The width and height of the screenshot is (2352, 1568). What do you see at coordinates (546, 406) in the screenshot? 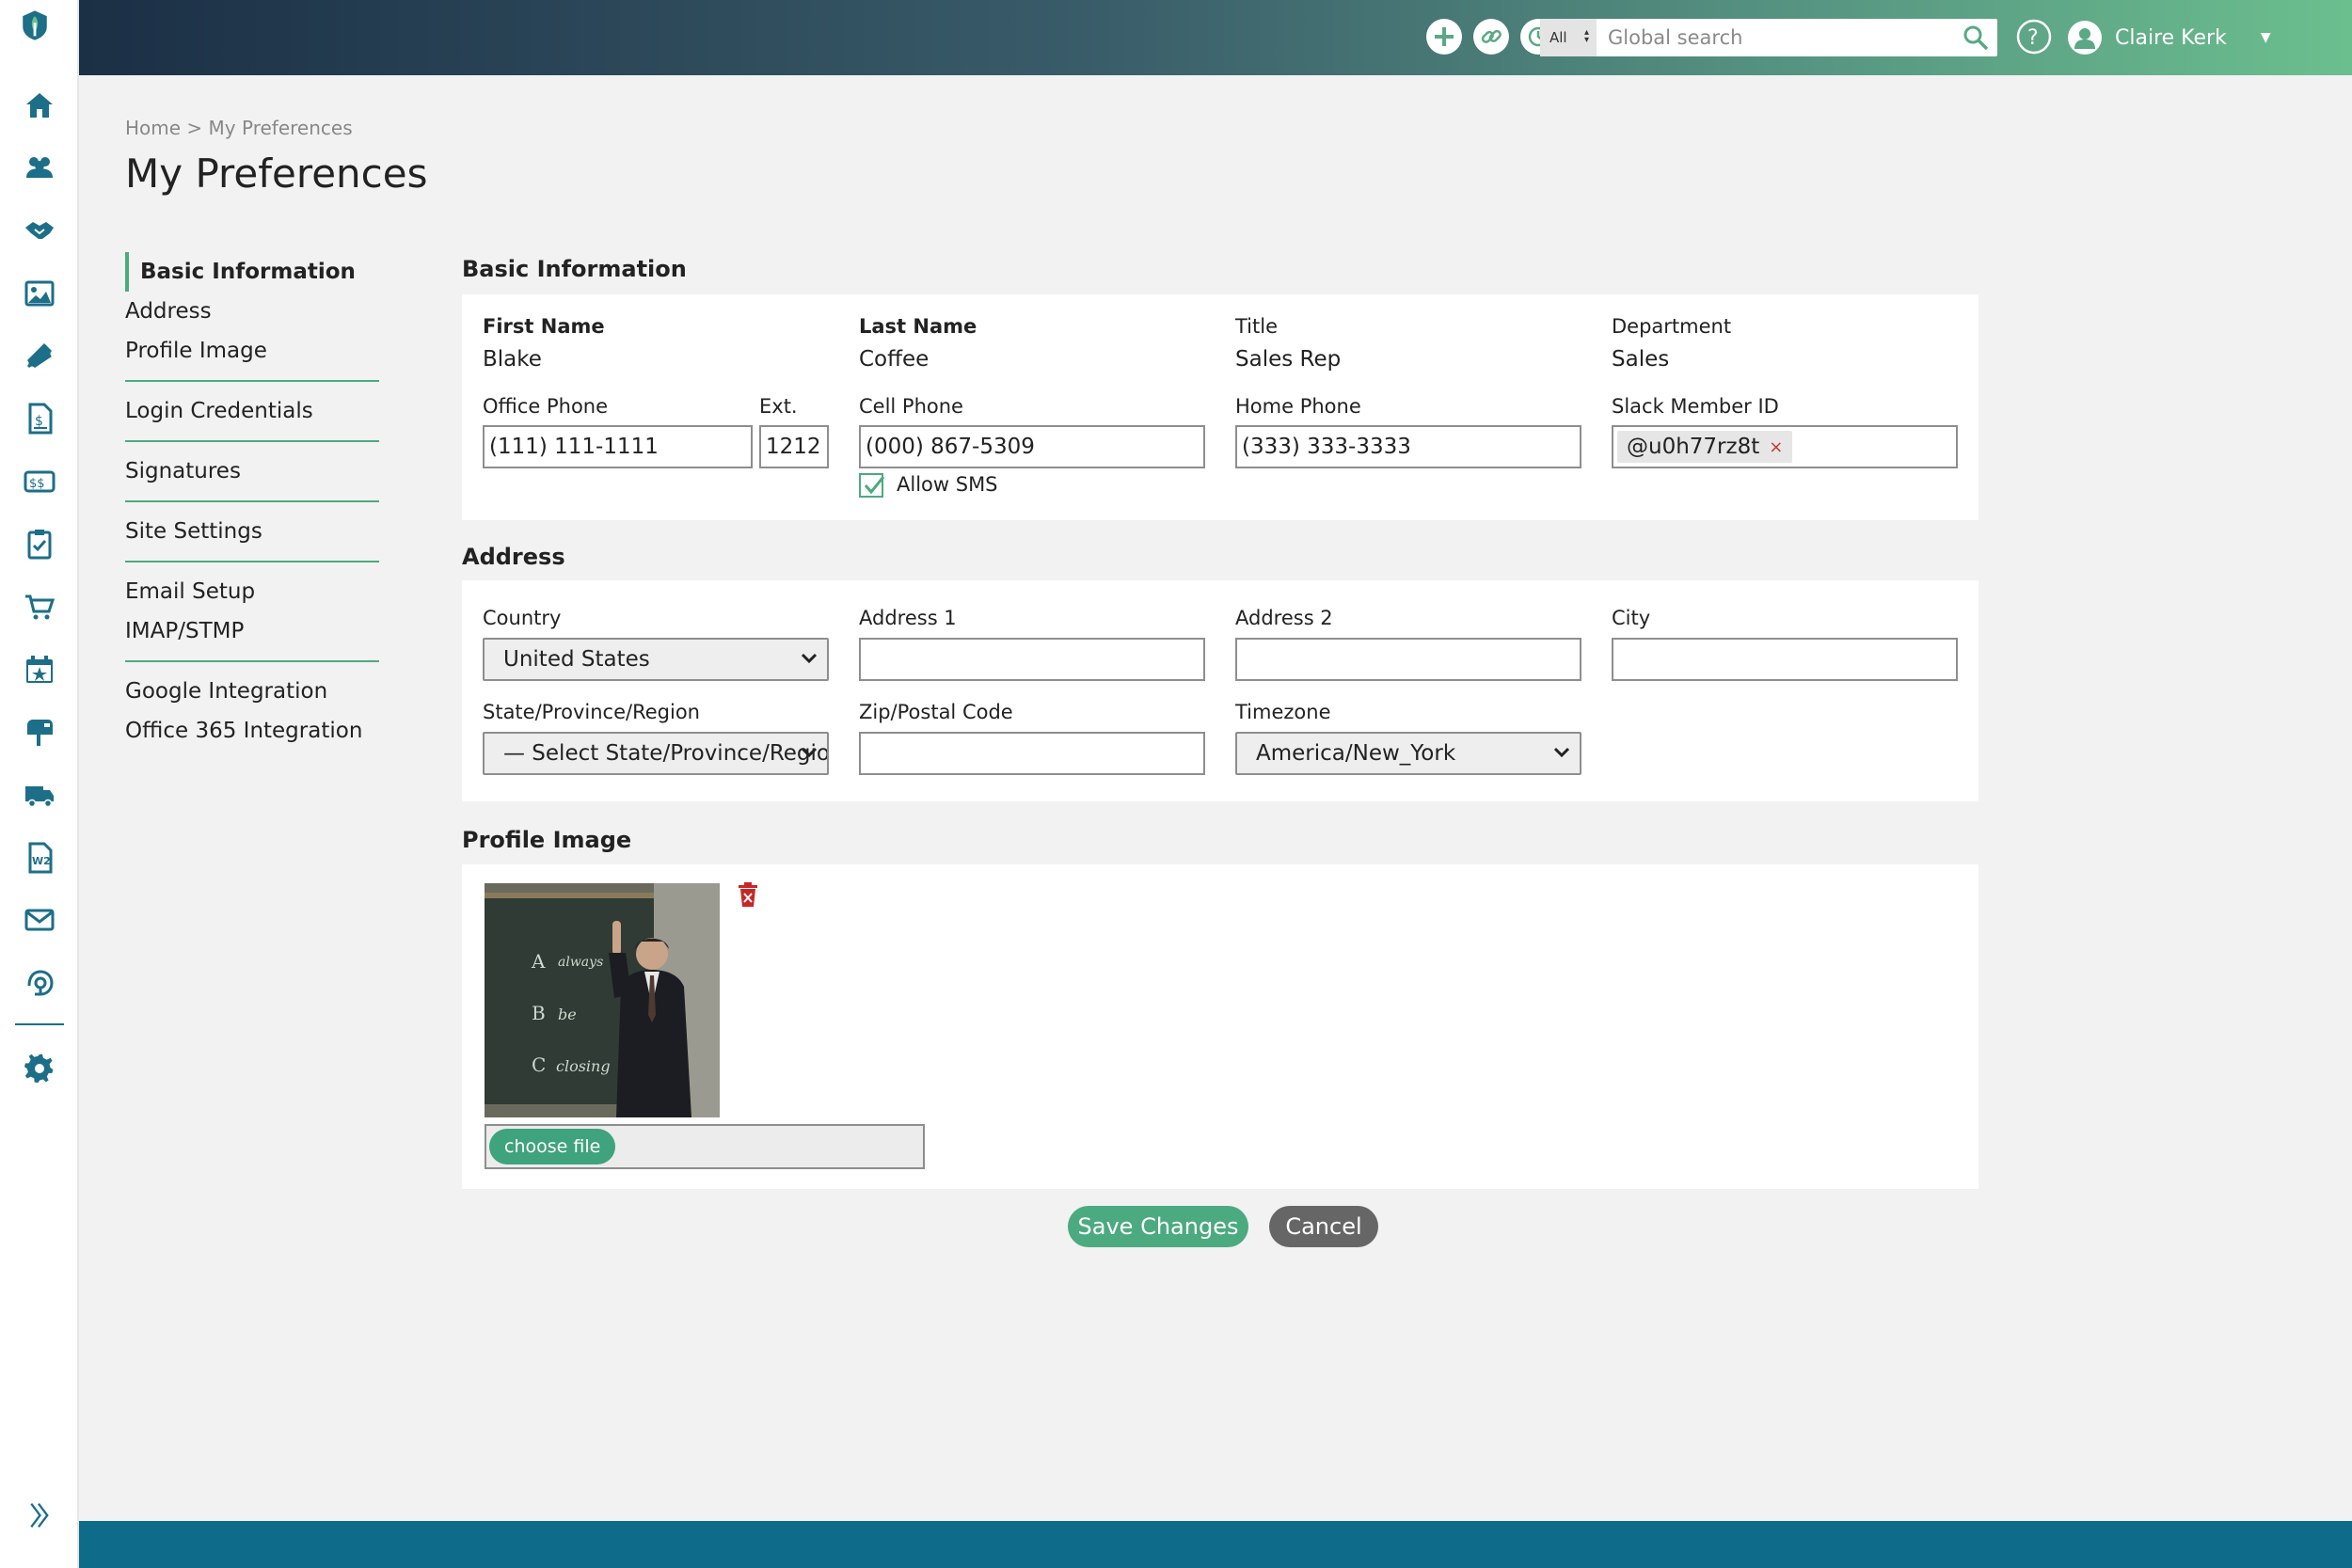
I see `office-phone-label: Office Phone` at bounding box center [546, 406].